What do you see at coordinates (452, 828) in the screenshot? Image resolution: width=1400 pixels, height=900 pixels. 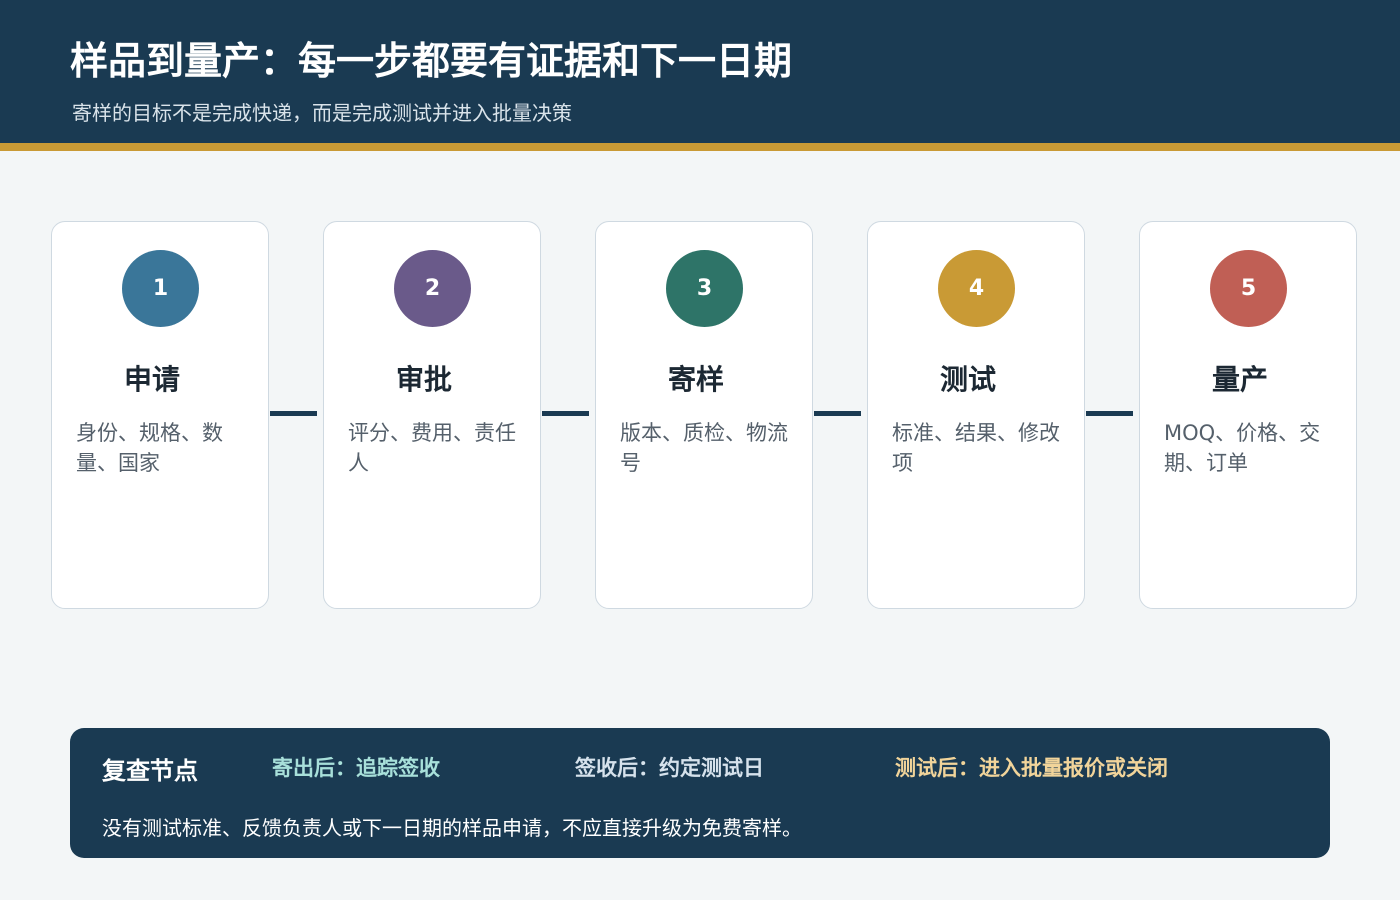 I see `review-note: 没有测试标准、反馈负责人或下一日期的样品申请，不应直接升级为免费寄样。` at bounding box center [452, 828].